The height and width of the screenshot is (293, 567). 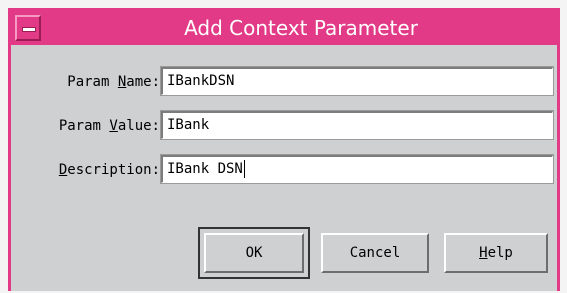 I want to click on param-value-row: Param Value: IBank, so click(x=284, y=125).